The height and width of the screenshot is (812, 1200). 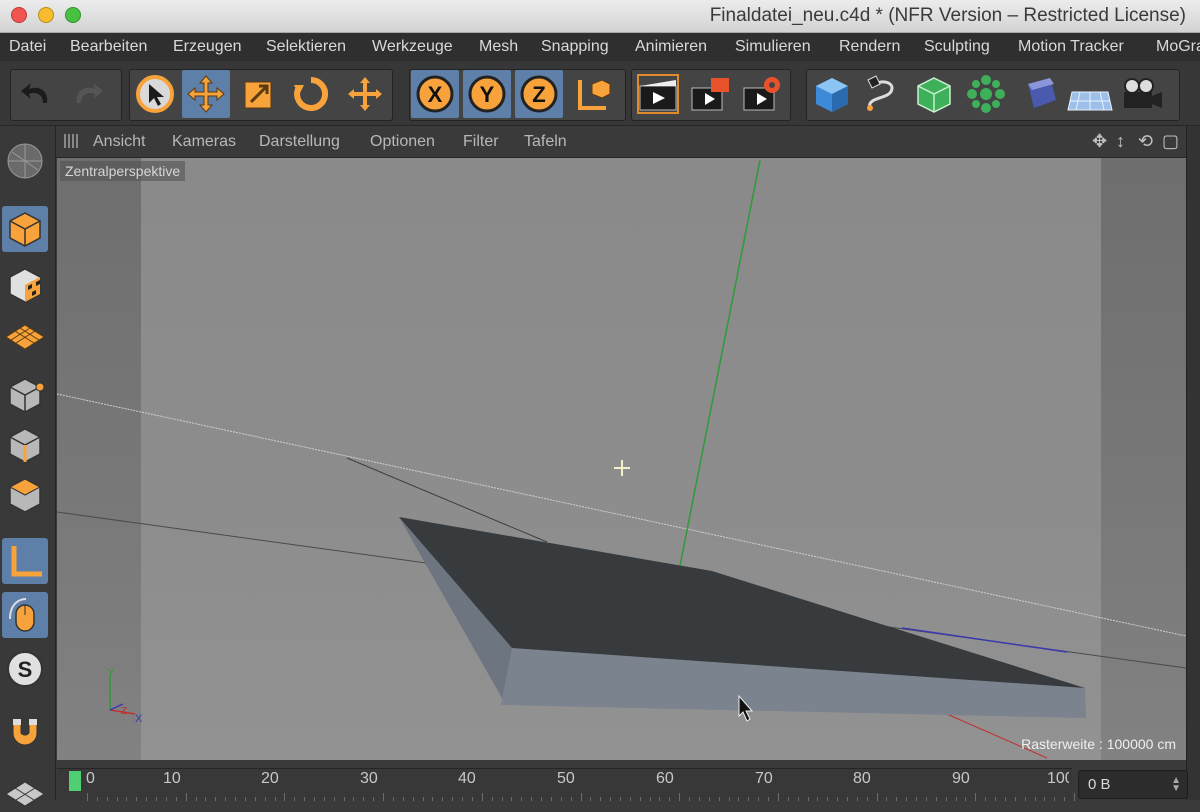 I want to click on cube-icon, so click(x=832, y=94).